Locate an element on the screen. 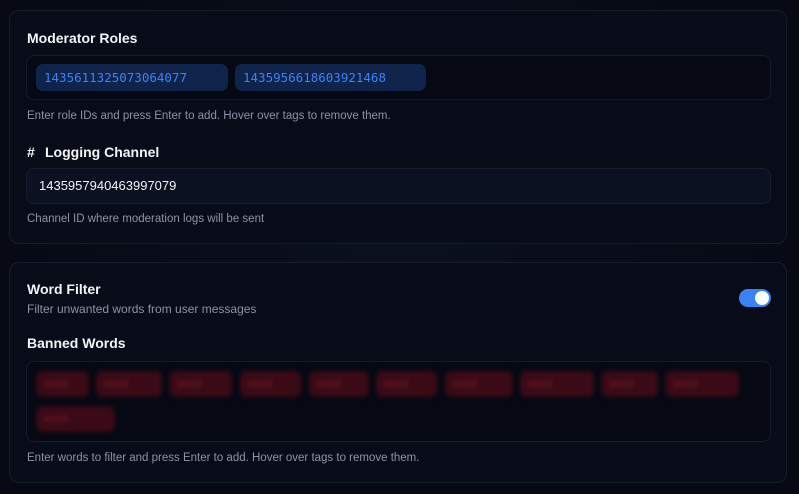 The width and height of the screenshot is (799, 494). moderator-roles-input: 1435611325073064077 1435956618603921468 is located at coordinates (398, 77).